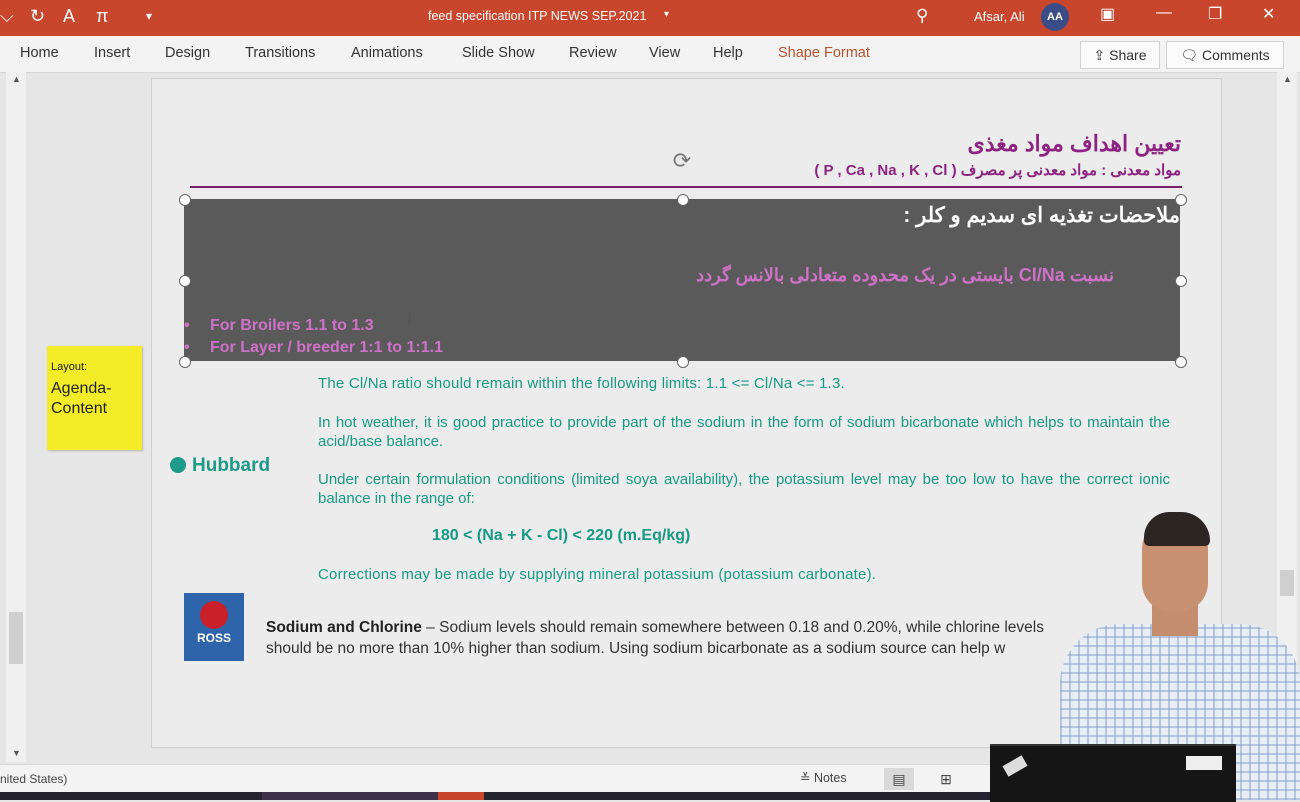 The height and width of the screenshot is (802, 1300). I want to click on font-color-icon: A, so click(69, 16).